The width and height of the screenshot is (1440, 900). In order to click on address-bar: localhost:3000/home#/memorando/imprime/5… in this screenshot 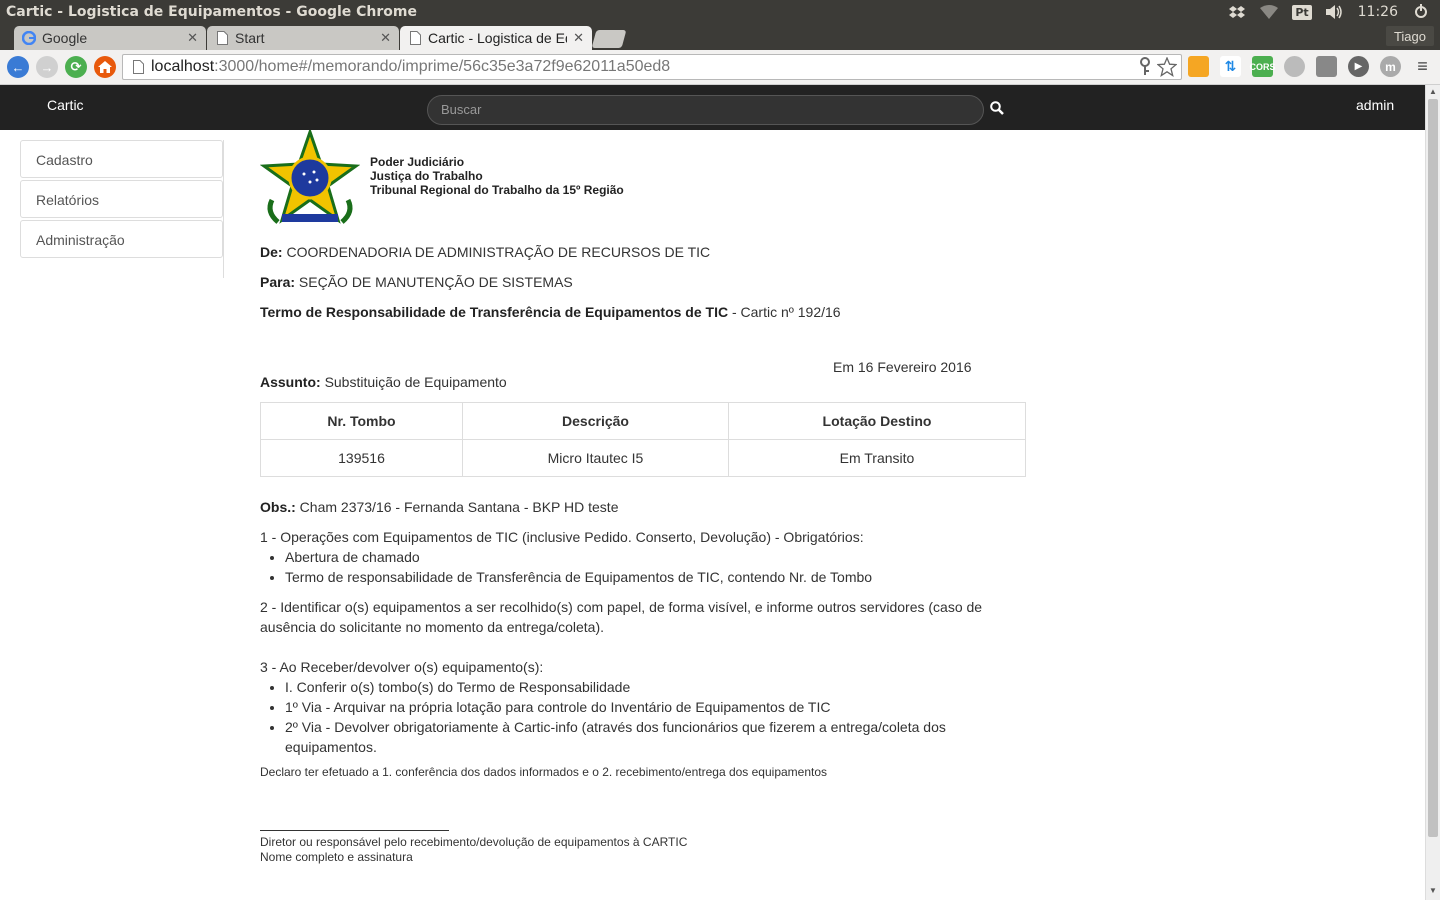, I will do `click(652, 67)`.